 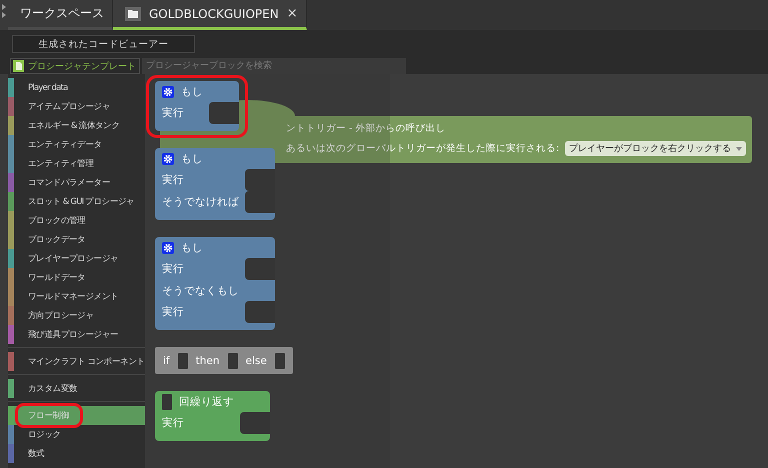 I want to click on block-label: then, so click(x=208, y=360).